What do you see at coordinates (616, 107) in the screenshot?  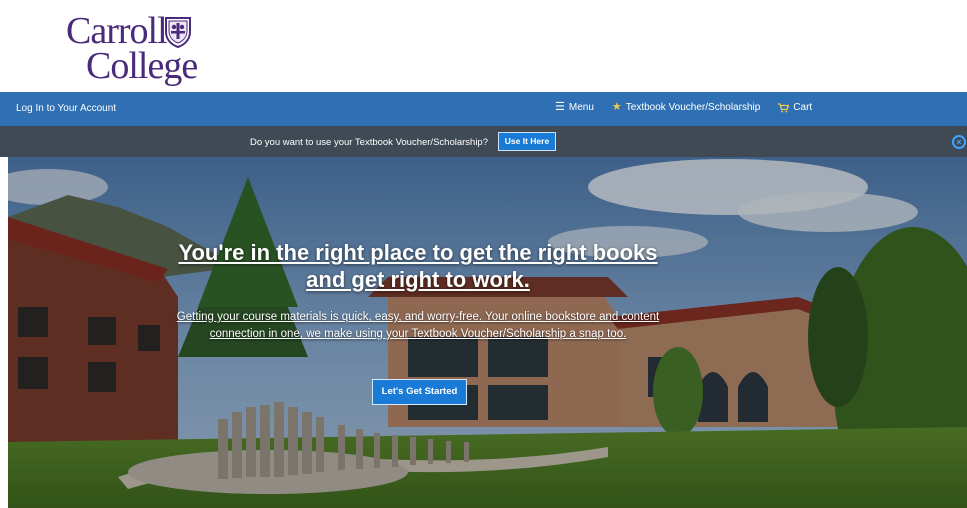 I see `star-icon: ★` at bounding box center [616, 107].